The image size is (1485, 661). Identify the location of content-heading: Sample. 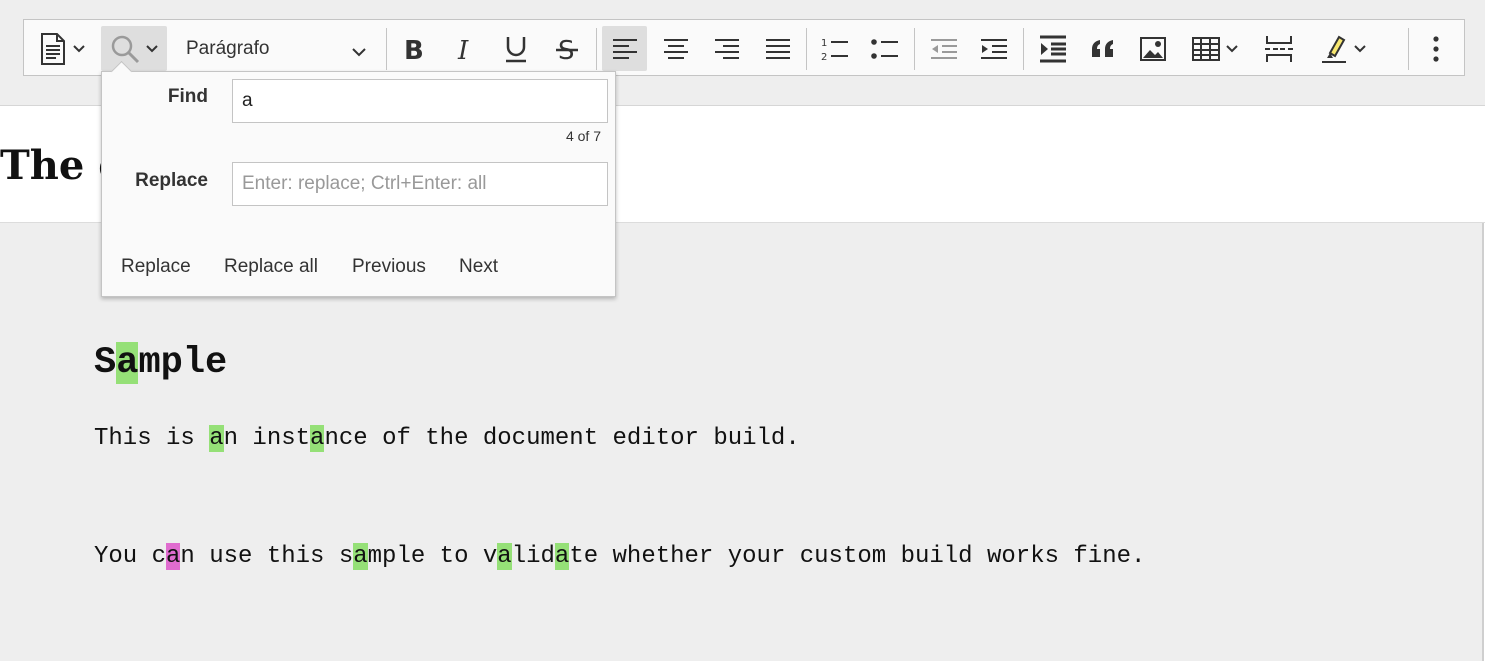
(160, 363).